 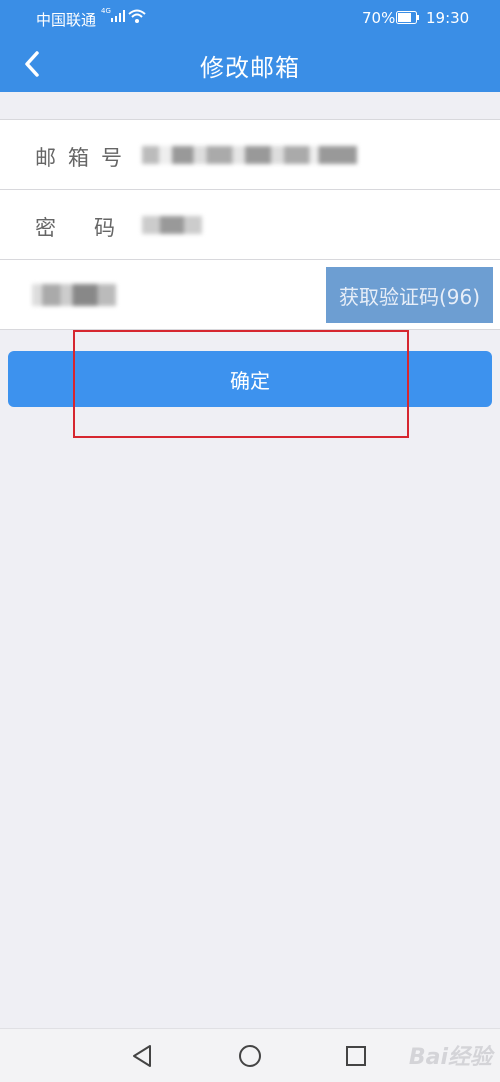 I want to click on get-code-button: 获取验证码(96), so click(x=409, y=295).